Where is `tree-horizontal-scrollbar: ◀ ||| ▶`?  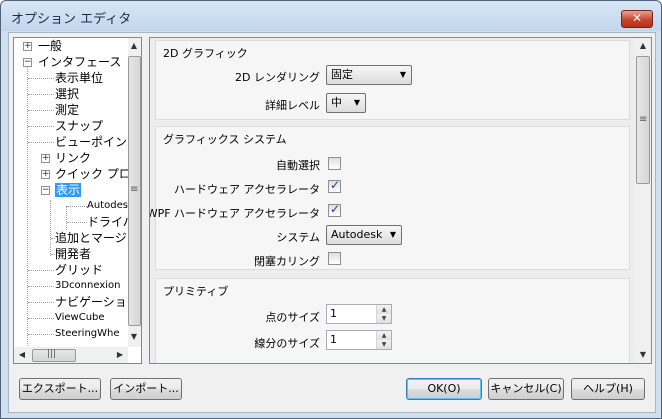 tree-horizontal-scrollbar: ◀ ||| ▶ is located at coordinates (71, 355).